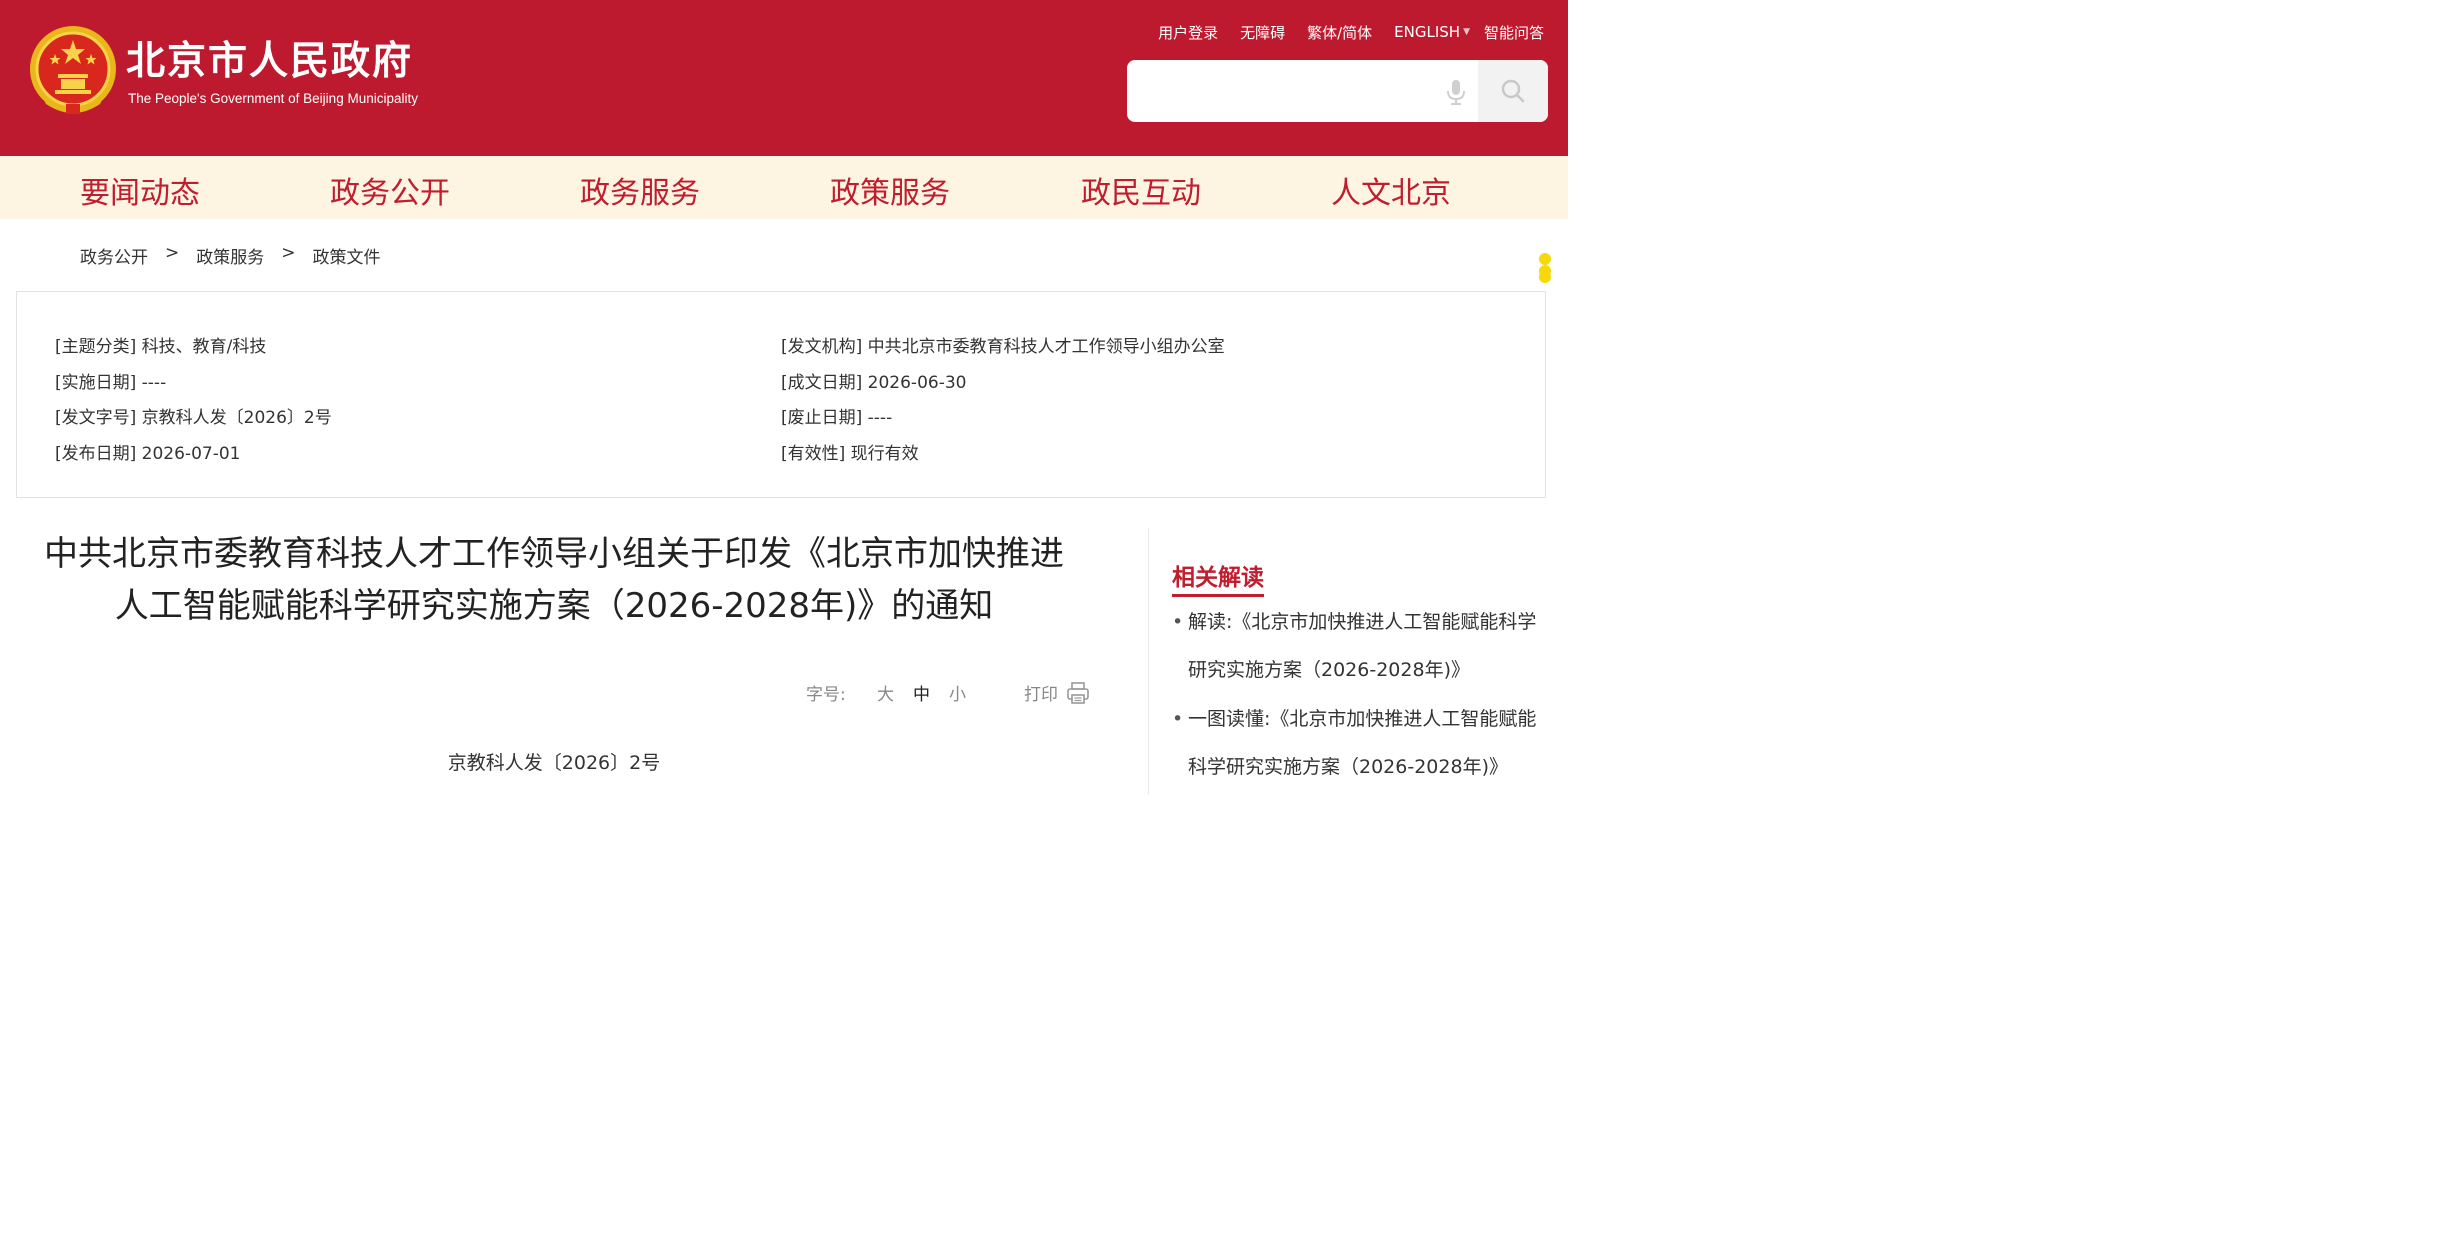 Image resolution: width=2456 pixels, height=1242 pixels. I want to click on search-input, so click(1291, 91).